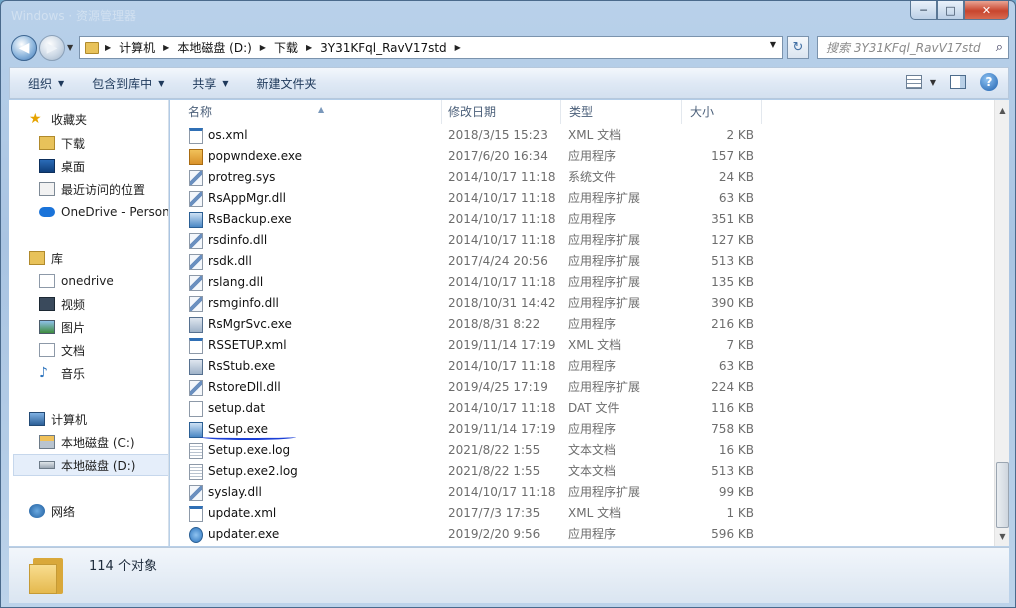 The width and height of the screenshot is (1016, 608). What do you see at coordinates (103, 327) in the screenshot?
I see `sidebar-item-pictures: 图片` at bounding box center [103, 327].